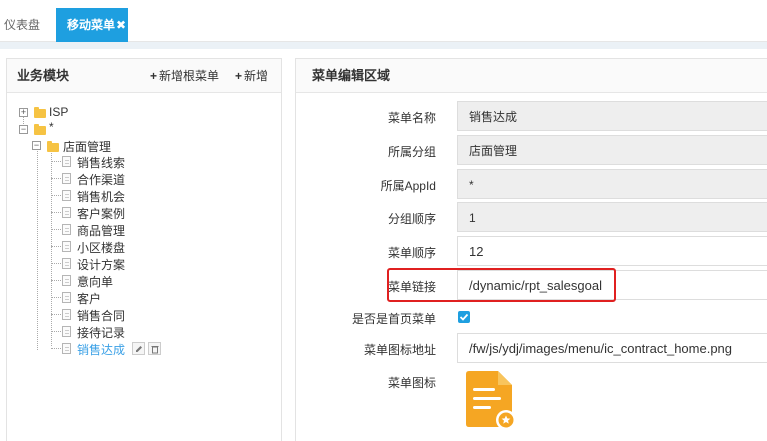 The height and width of the screenshot is (441, 767). What do you see at coordinates (101, 315) in the screenshot?
I see `tree-node-leaf: 销售合同` at bounding box center [101, 315].